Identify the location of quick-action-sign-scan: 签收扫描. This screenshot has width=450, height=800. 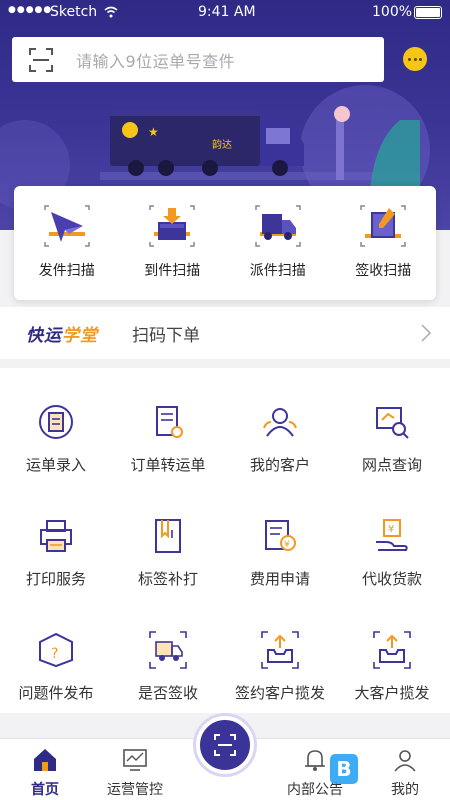
(384, 243).